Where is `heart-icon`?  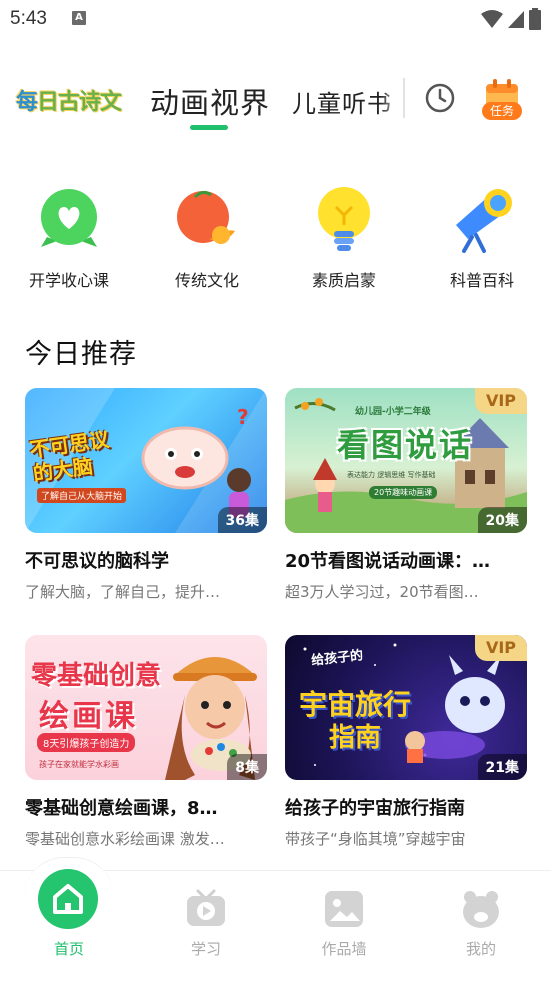 heart-icon is located at coordinates (69, 219).